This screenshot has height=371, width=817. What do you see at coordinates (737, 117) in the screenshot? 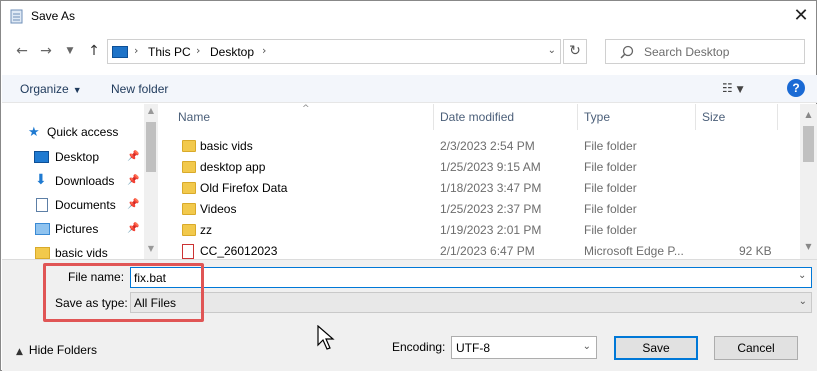
I see `column-header-size: Size` at bounding box center [737, 117].